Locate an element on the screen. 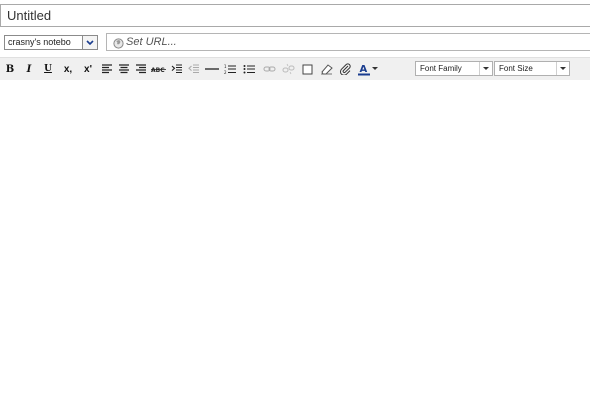 Image resolution: width=590 pixels, height=413 pixels. horizontal-rule-icon is located at coordinates (212, 69).